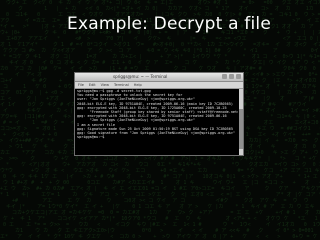 Image resolution: width=320 pixels, height=240 pixels. I want to click on terminal-scrollbar, so click(241, 122).